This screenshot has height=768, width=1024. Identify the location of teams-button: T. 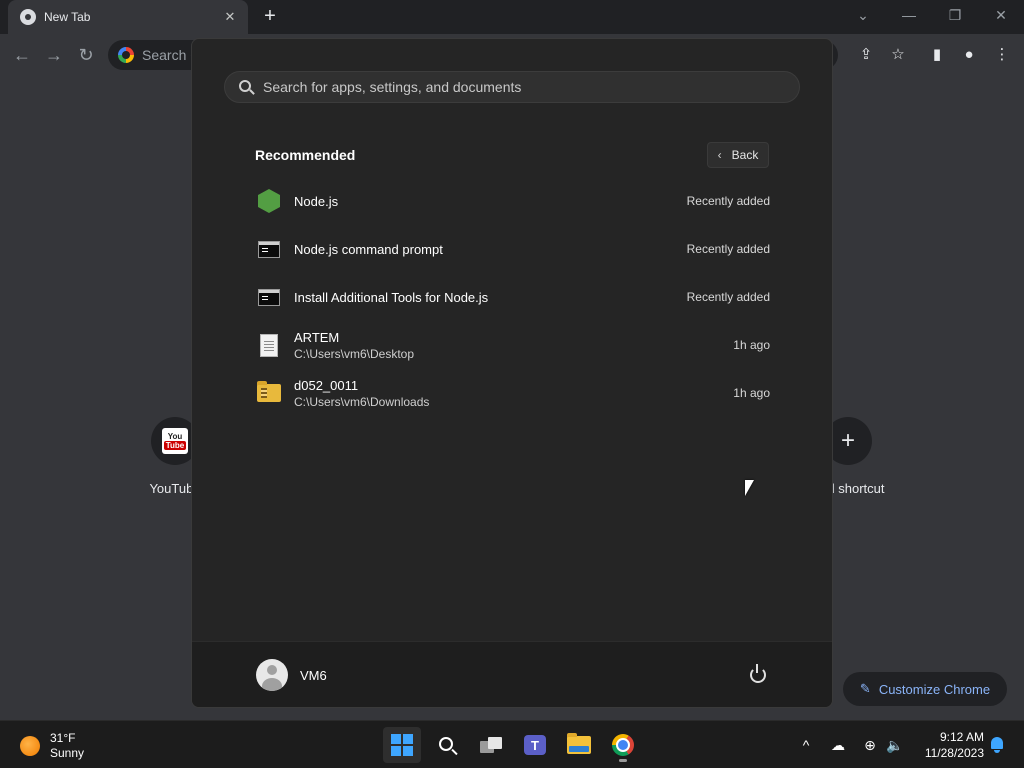
(535, 745).